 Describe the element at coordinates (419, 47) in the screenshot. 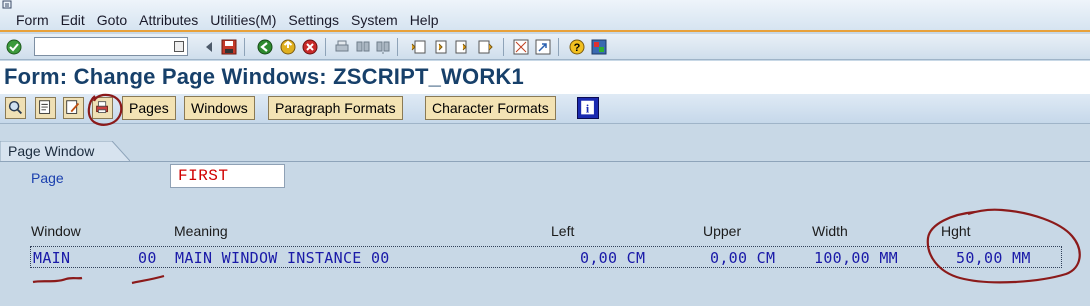

I see `first-page-icon` at that location.